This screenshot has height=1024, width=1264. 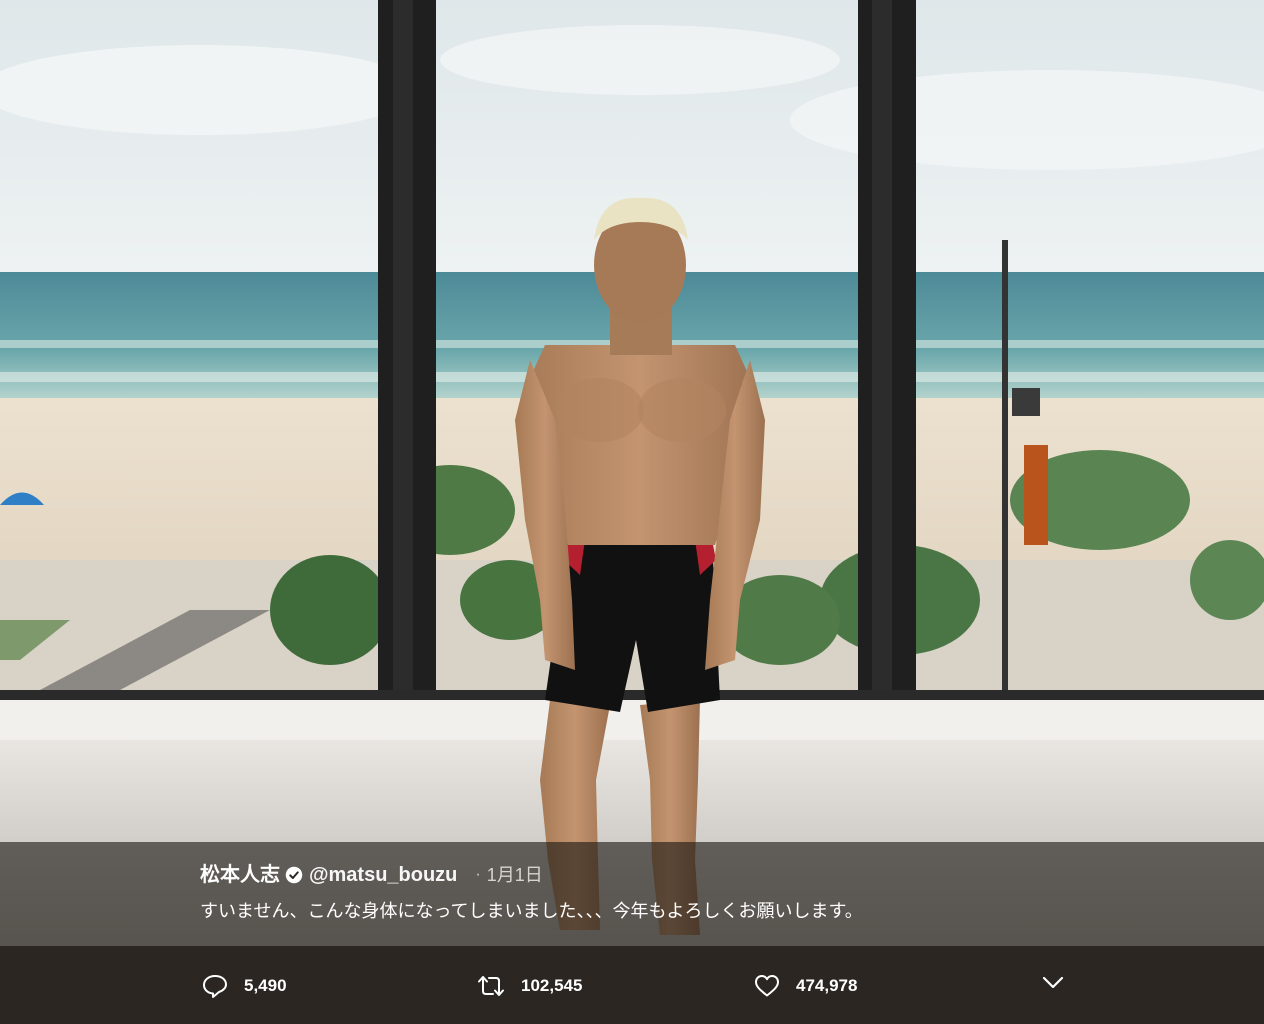 What do you see at coordinates (491, 986) in the screenshot?
I see `retweet-icon` at bounding box center [491, 986].